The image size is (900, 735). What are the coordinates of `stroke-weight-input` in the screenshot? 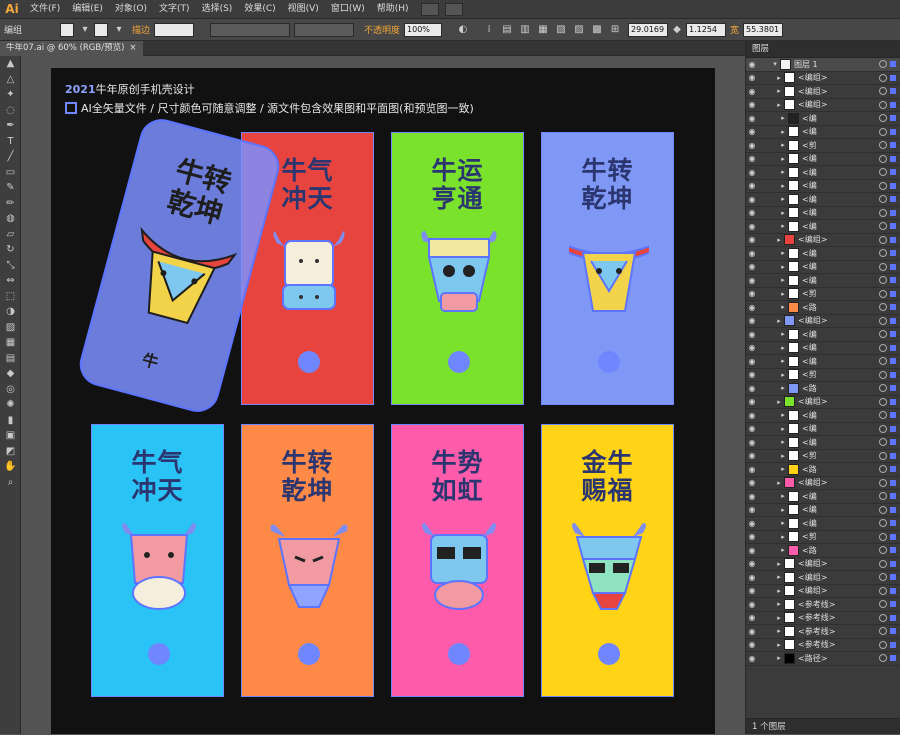 It's located at (174, 29).